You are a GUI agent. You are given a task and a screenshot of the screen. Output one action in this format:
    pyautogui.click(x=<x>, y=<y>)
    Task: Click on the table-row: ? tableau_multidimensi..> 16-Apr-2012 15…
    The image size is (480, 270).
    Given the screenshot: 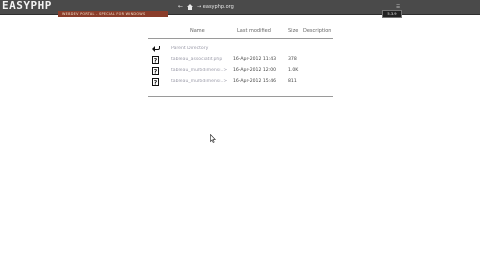 What is the action you would take?
    pyautogui.click(x=240, y=82)
    